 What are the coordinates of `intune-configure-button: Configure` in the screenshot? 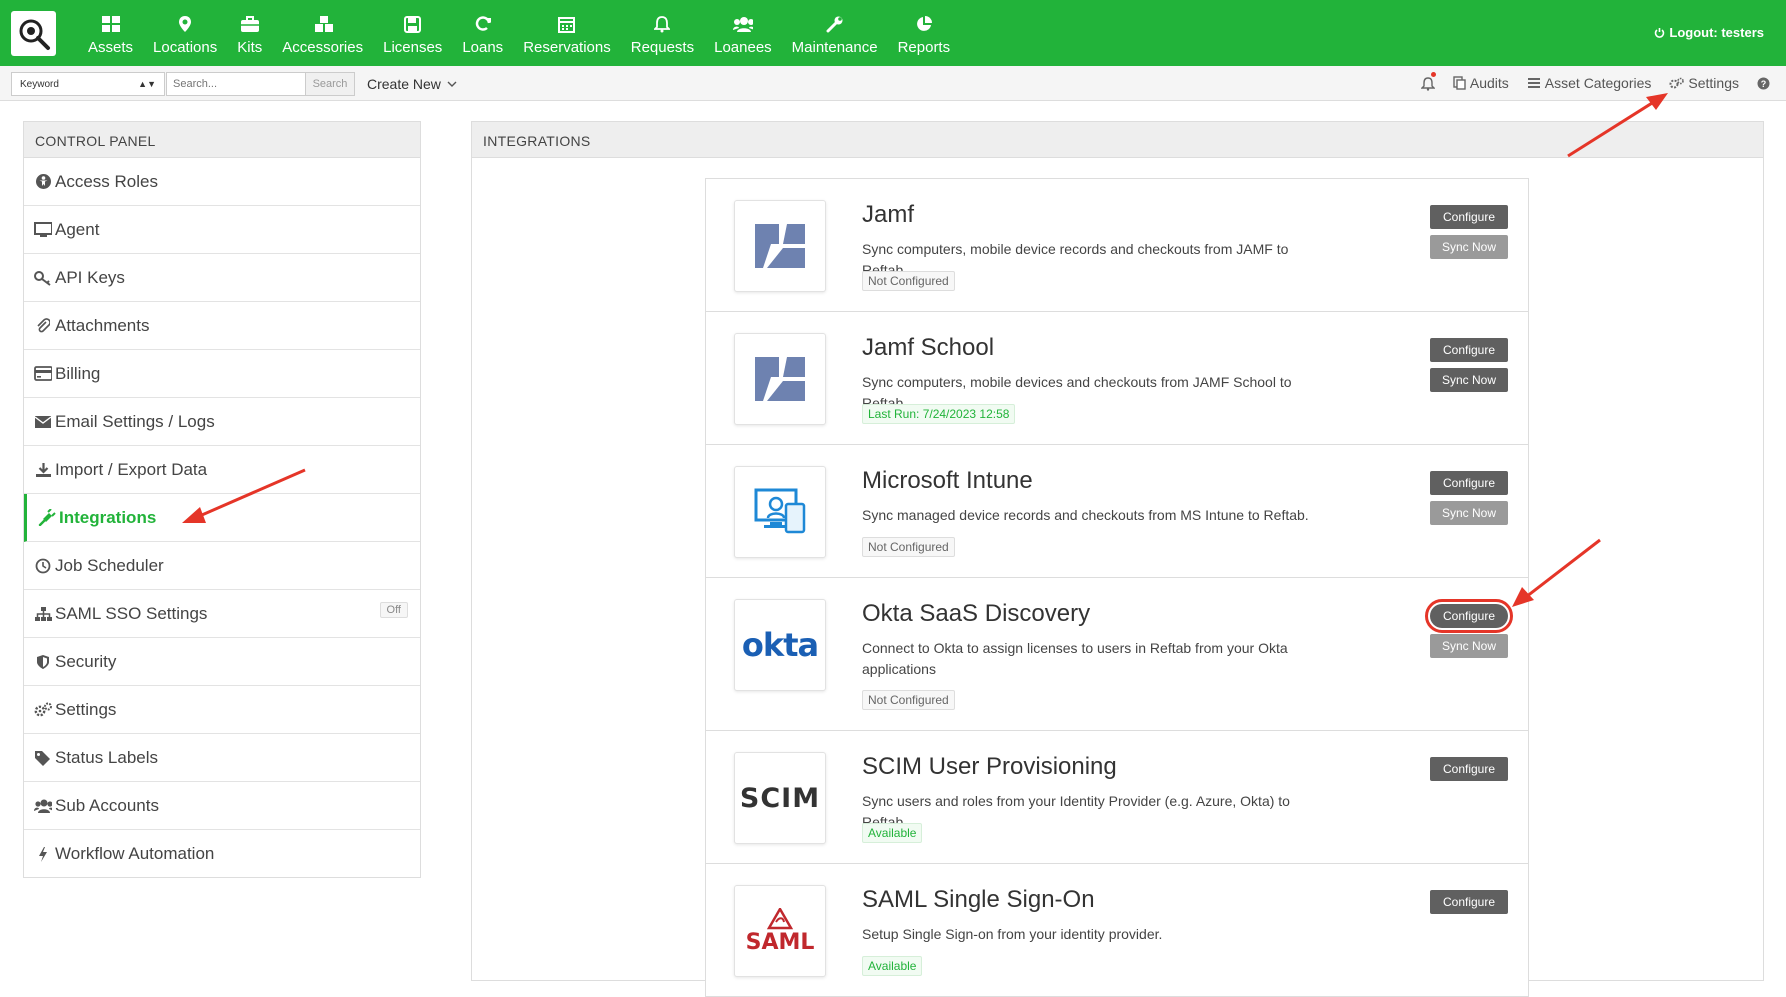 It's located at (1469, 483).